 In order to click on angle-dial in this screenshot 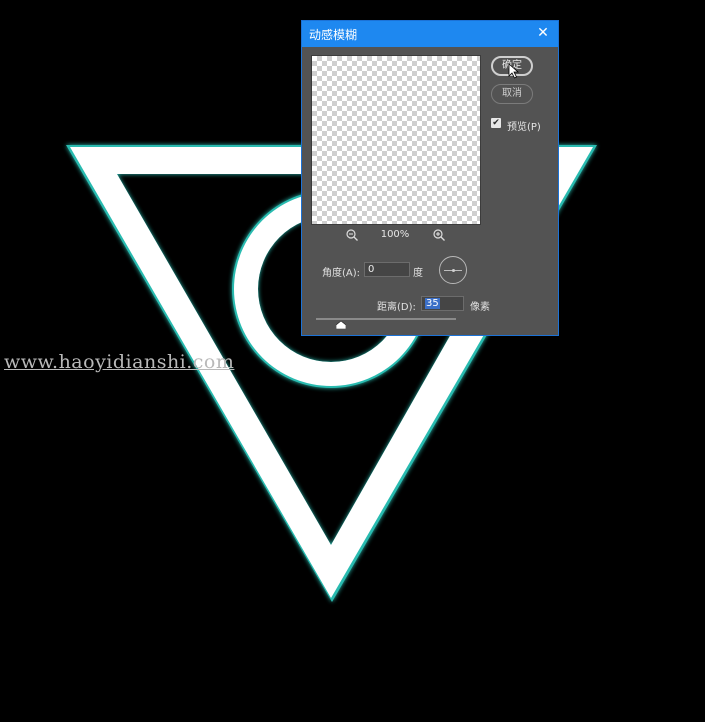, I will do `click(453, 270)`.